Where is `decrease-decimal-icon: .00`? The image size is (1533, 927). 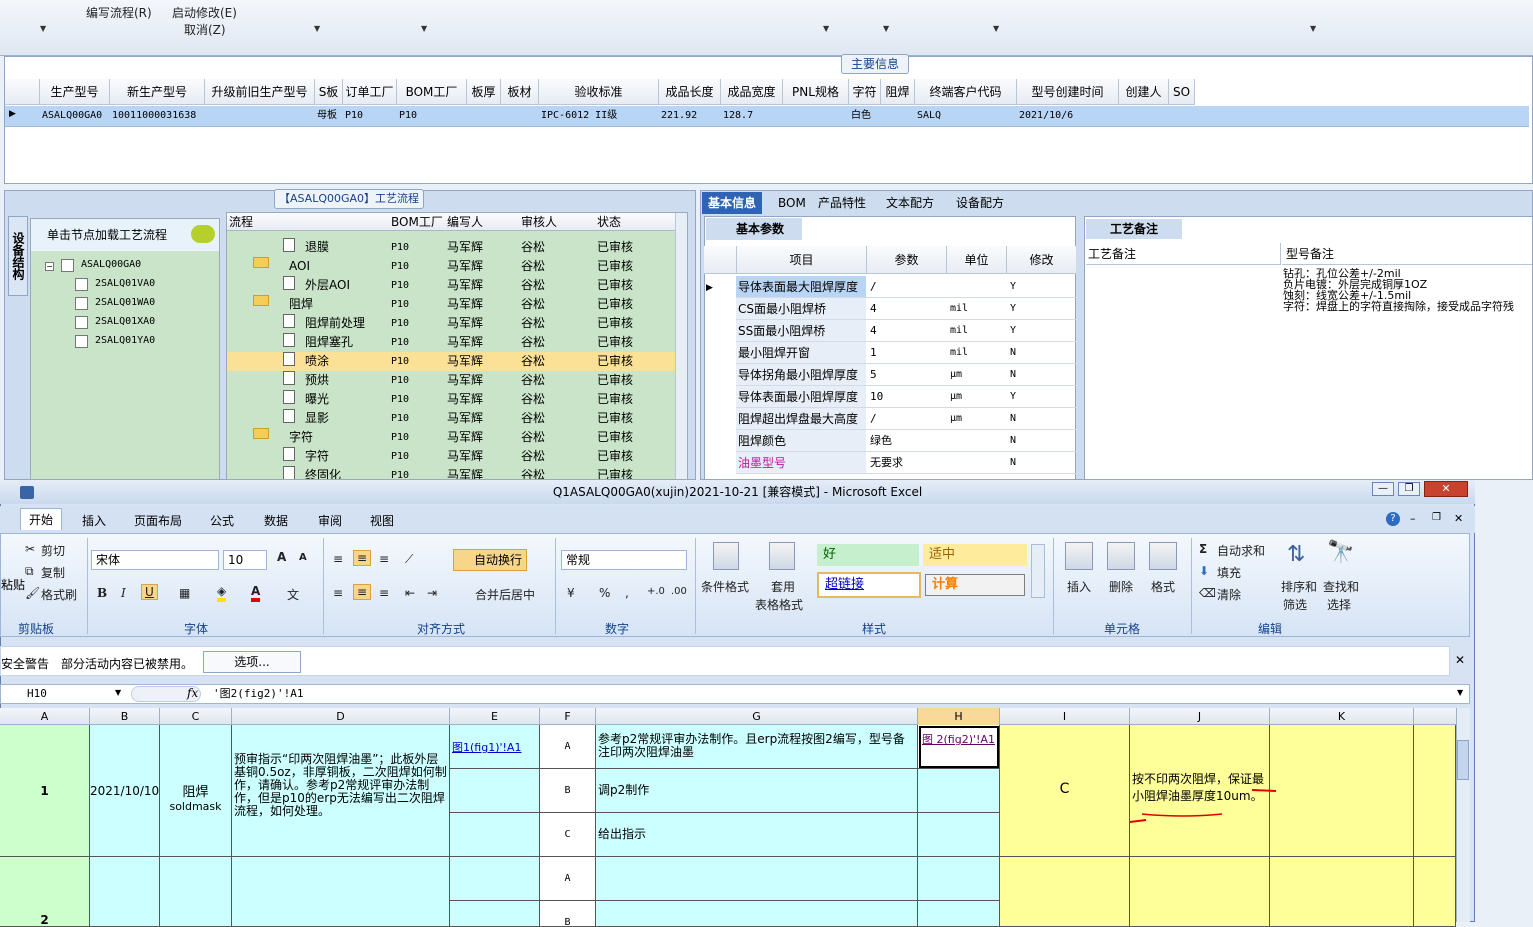
decrease-decimal-icon: .00 is located at coordinates (679, 591).